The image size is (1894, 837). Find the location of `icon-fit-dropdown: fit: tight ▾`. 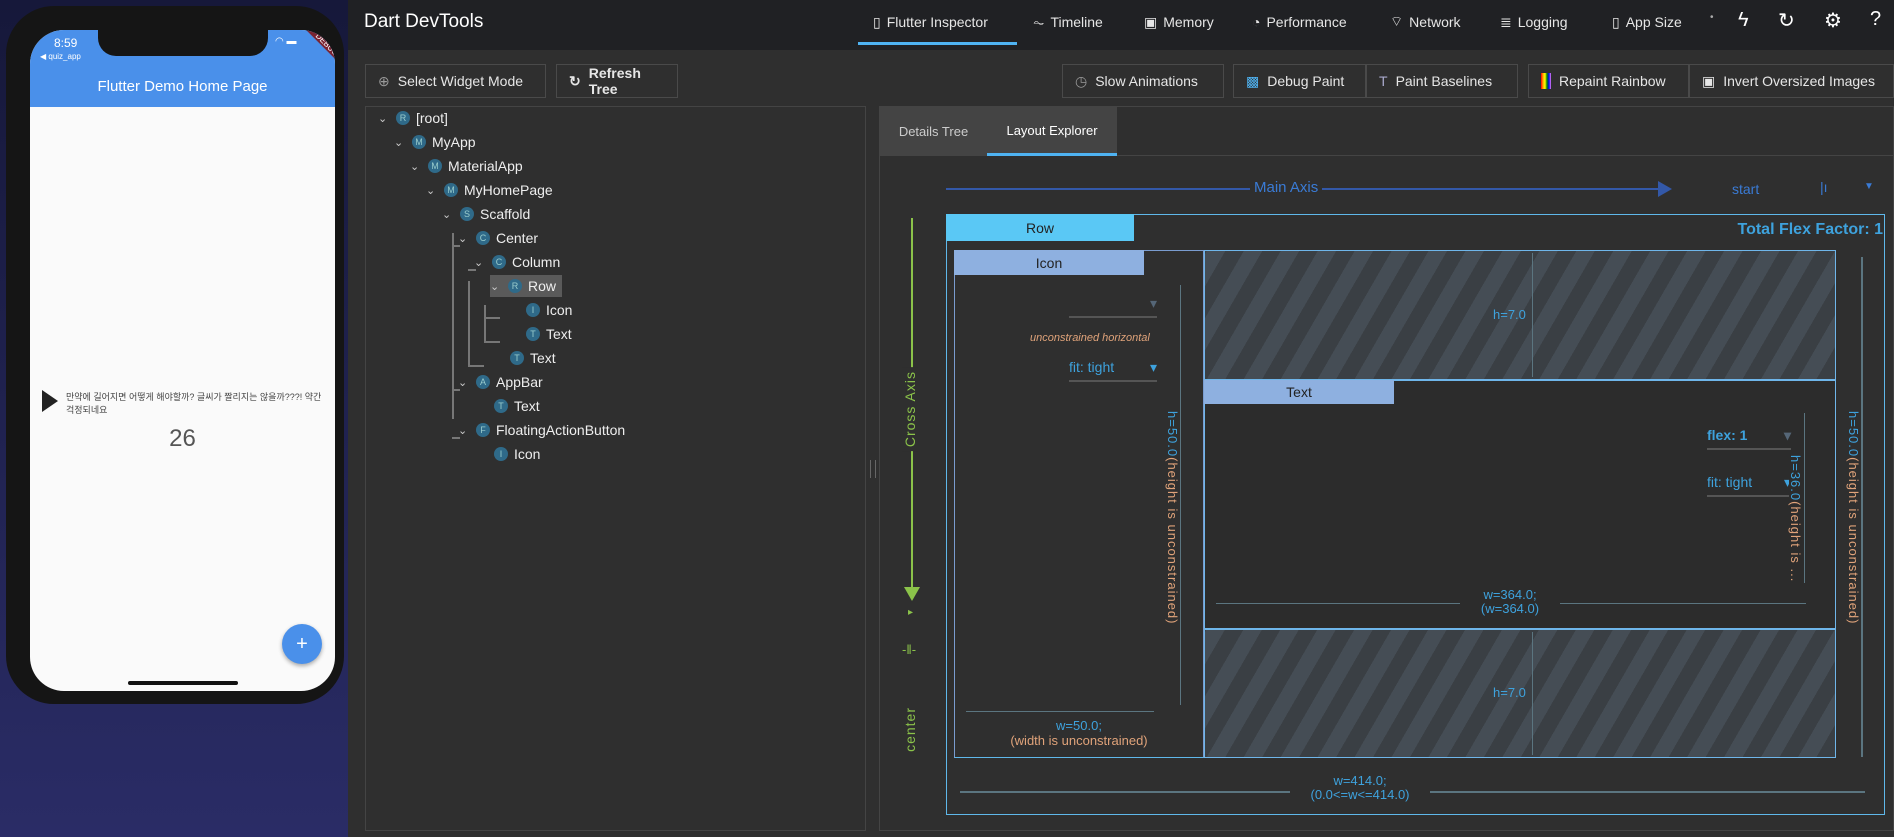

icon-fit-dropdown: fit: tight ▾ is located at coordinates (1113, 370).